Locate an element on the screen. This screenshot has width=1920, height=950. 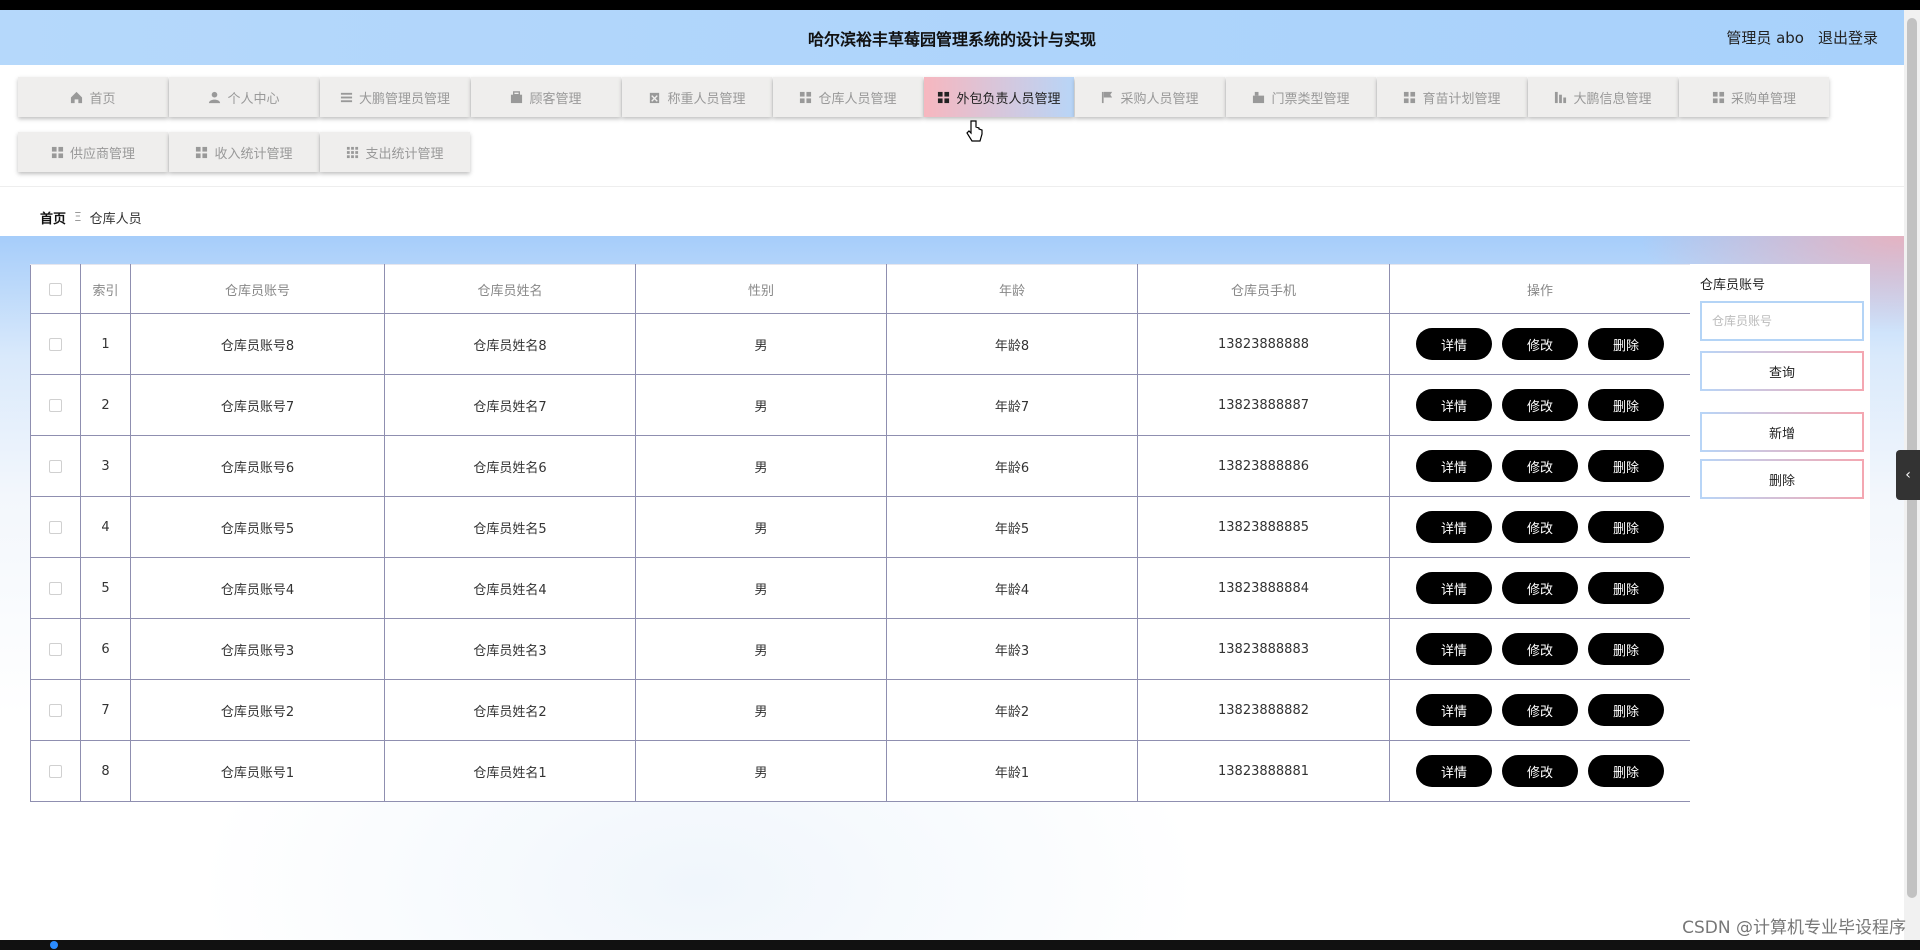
apps-icon is located at coordinates (352, 152).